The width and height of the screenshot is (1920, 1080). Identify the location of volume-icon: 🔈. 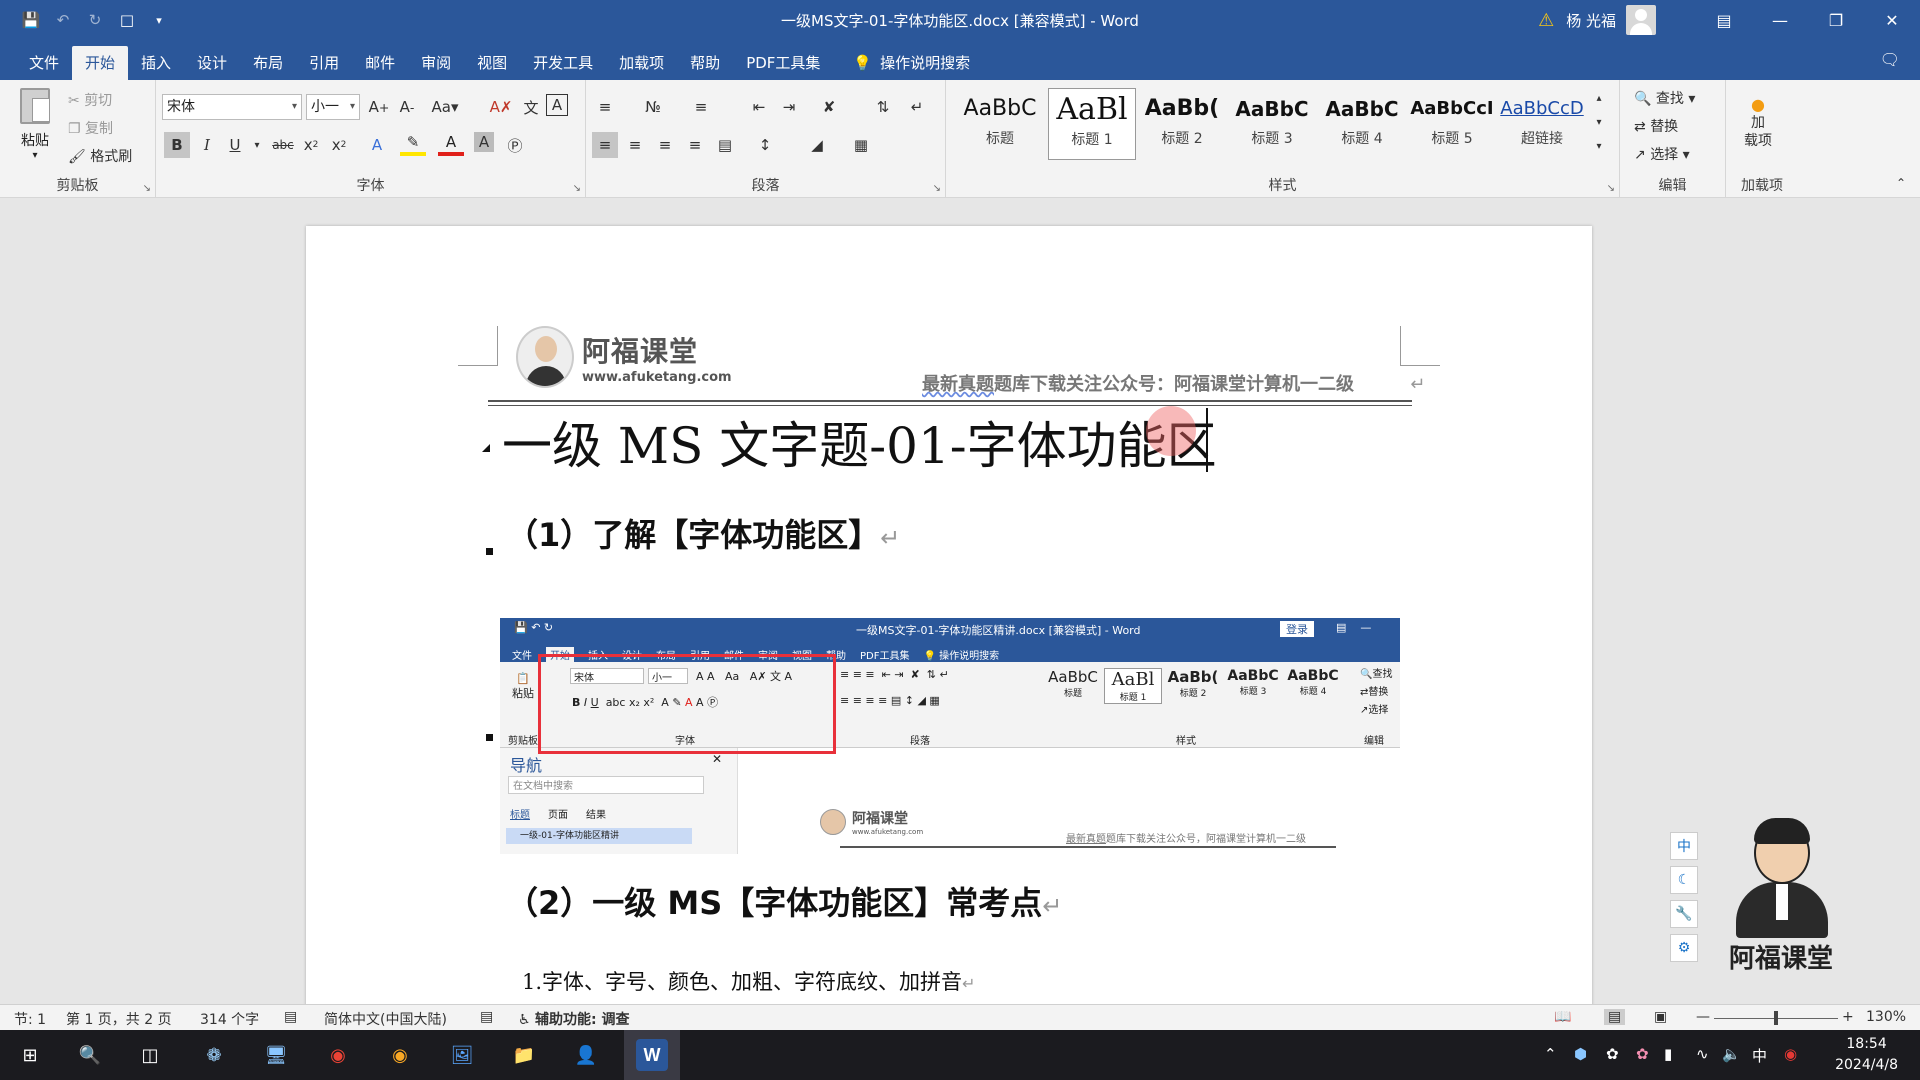
(1731, 1054).